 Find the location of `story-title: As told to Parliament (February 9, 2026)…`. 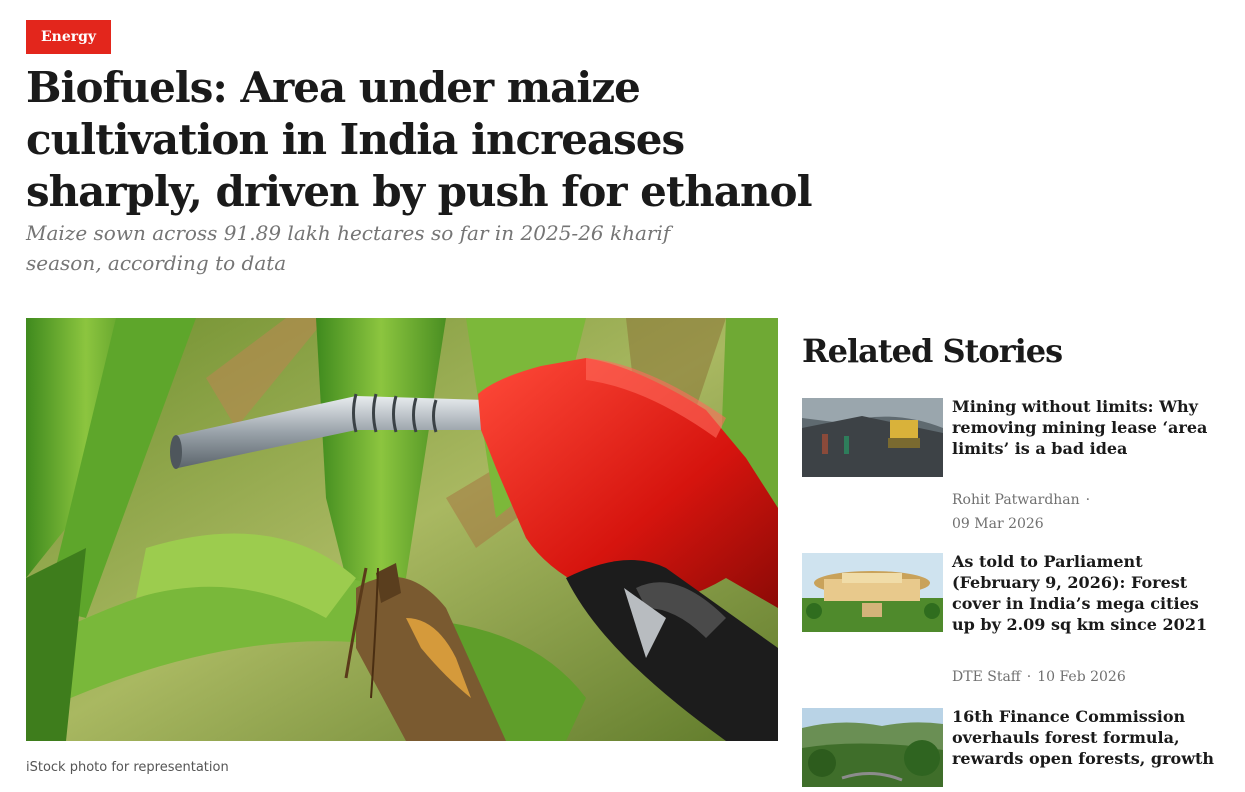

story-title: As told to Parliament (February 9, 2026)… is located at coordinates (1087, 593).